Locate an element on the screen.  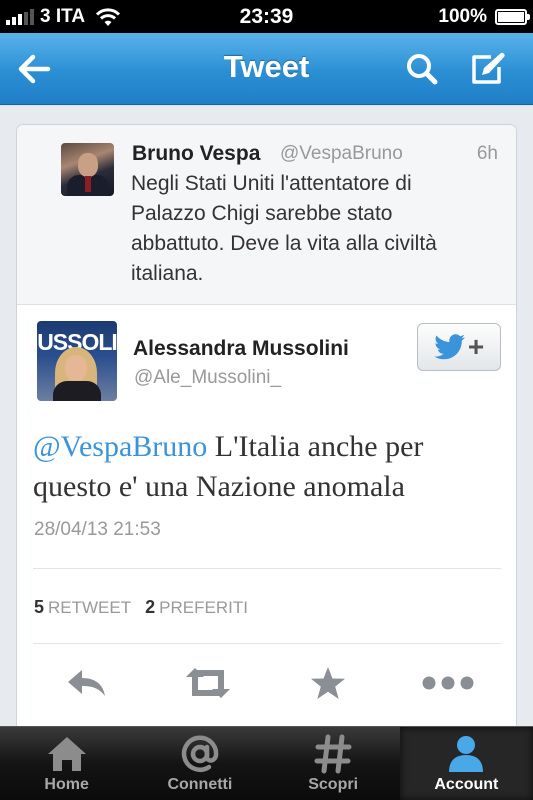
favorite-stat: 2 PREFERITI is located at coordinates (196, 607).